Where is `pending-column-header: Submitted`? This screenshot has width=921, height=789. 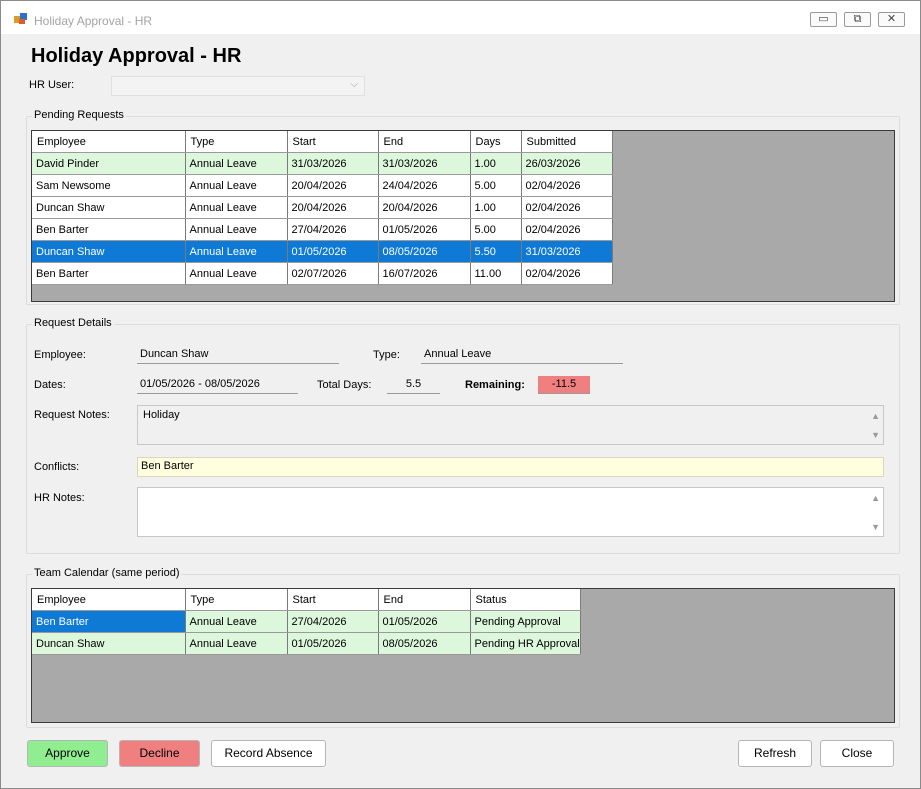
pending-column-header: Submitted is located at coordinates (567, 142).